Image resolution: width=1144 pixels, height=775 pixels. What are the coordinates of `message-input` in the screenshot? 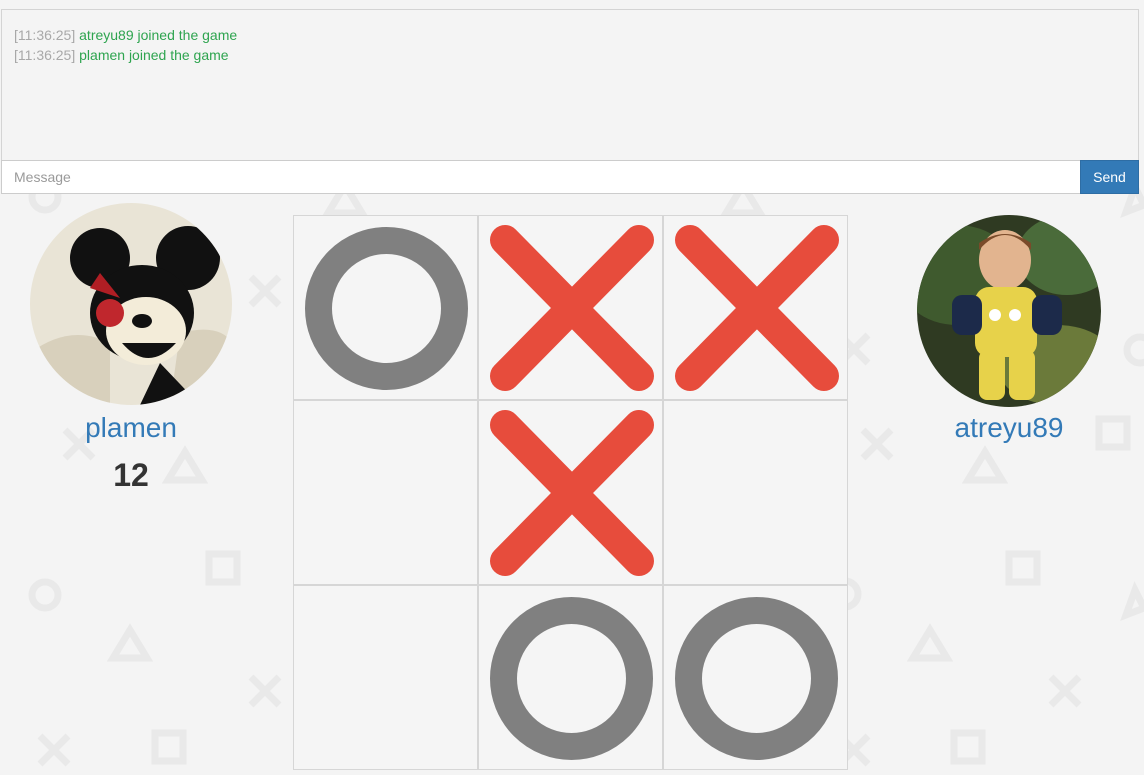 It's located at (541, 177).